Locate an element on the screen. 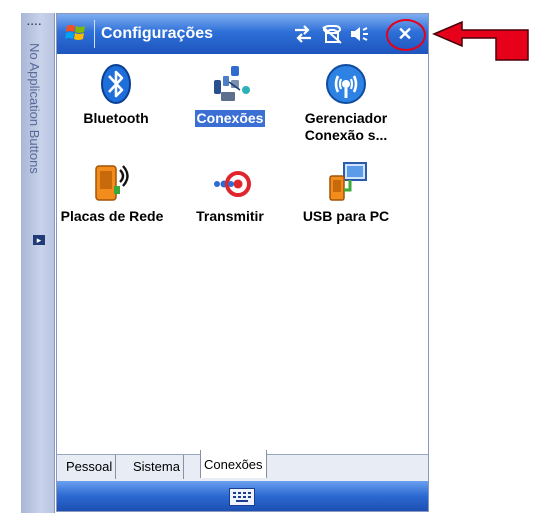 The height and width of the screenshot is (517, 541). settings-item-network-cards: Placas de Rede is located at coordinates (112, 192).